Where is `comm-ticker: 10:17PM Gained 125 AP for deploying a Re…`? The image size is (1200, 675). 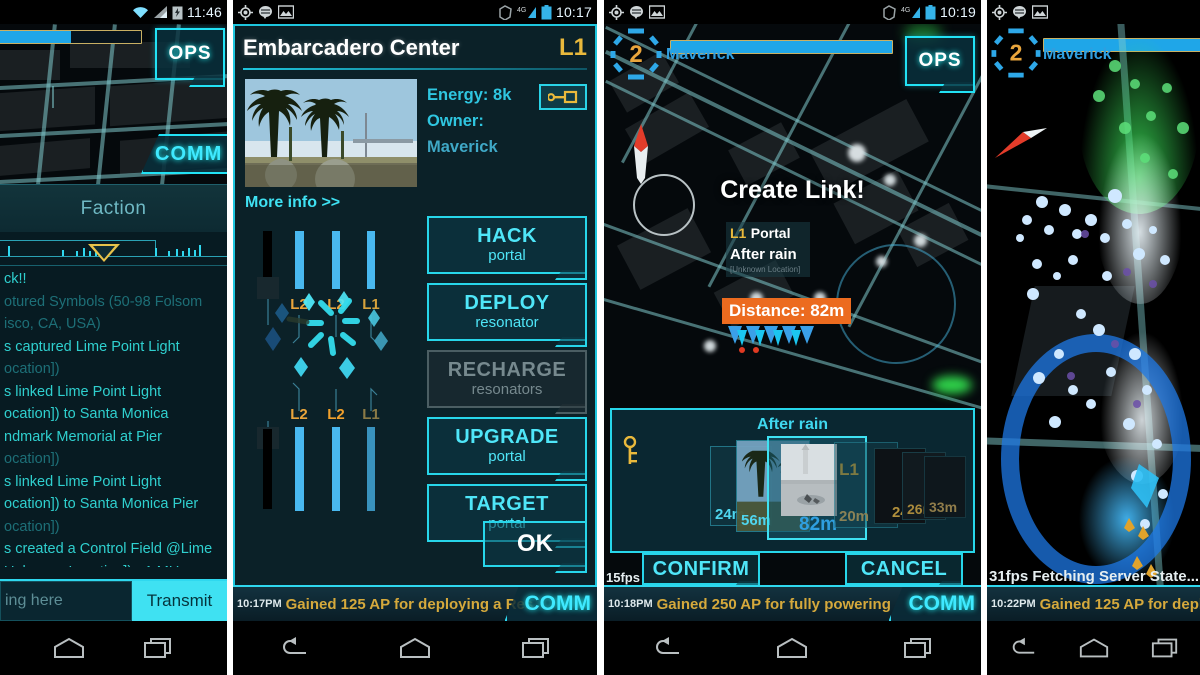 comm-ticker: 10:17PM Gained 125 AP for deploying a Re… is located at coordinates (415, 603).